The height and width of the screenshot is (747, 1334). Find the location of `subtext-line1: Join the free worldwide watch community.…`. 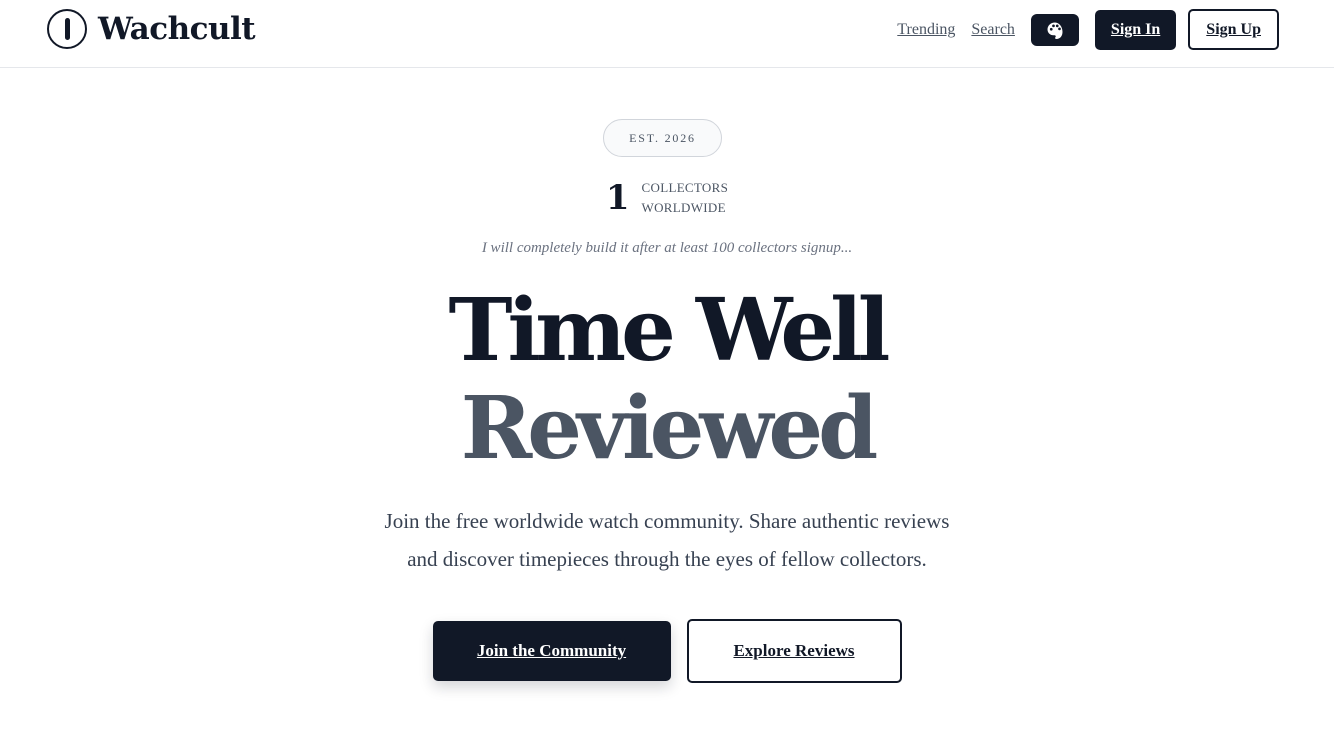

subtext-line1: Join the free worldwide watch community.… is located at coordinates (667, 521).